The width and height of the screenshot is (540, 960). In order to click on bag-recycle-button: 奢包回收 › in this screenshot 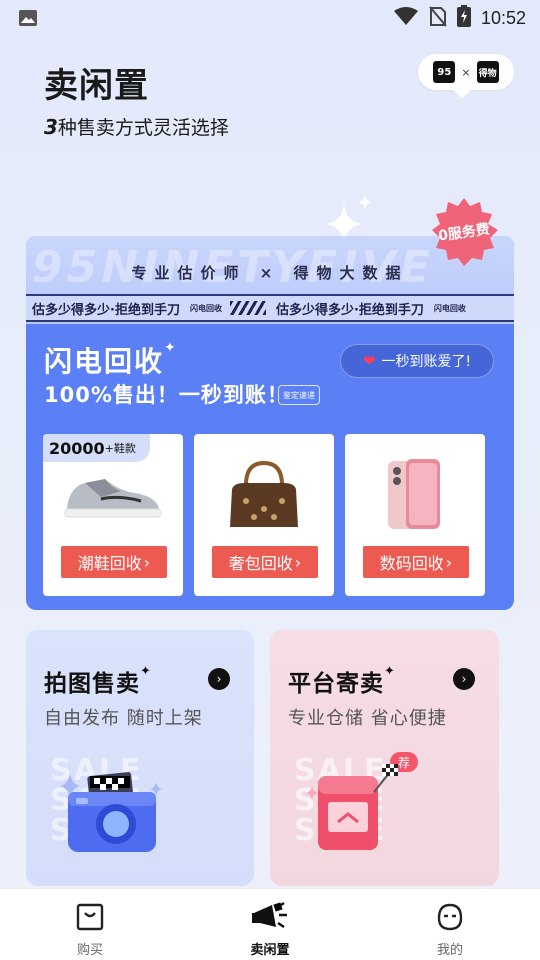, I will do `click(265, 562)`.